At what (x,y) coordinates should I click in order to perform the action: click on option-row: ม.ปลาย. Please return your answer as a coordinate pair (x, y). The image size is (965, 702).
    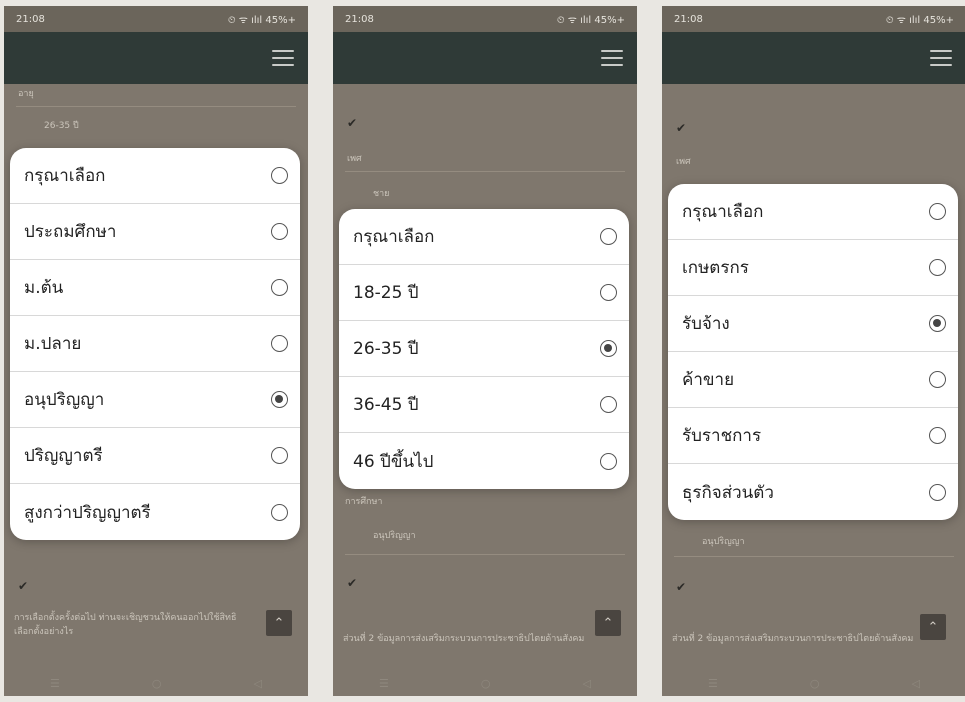
    Looking at the image, I should click on (155, 344).